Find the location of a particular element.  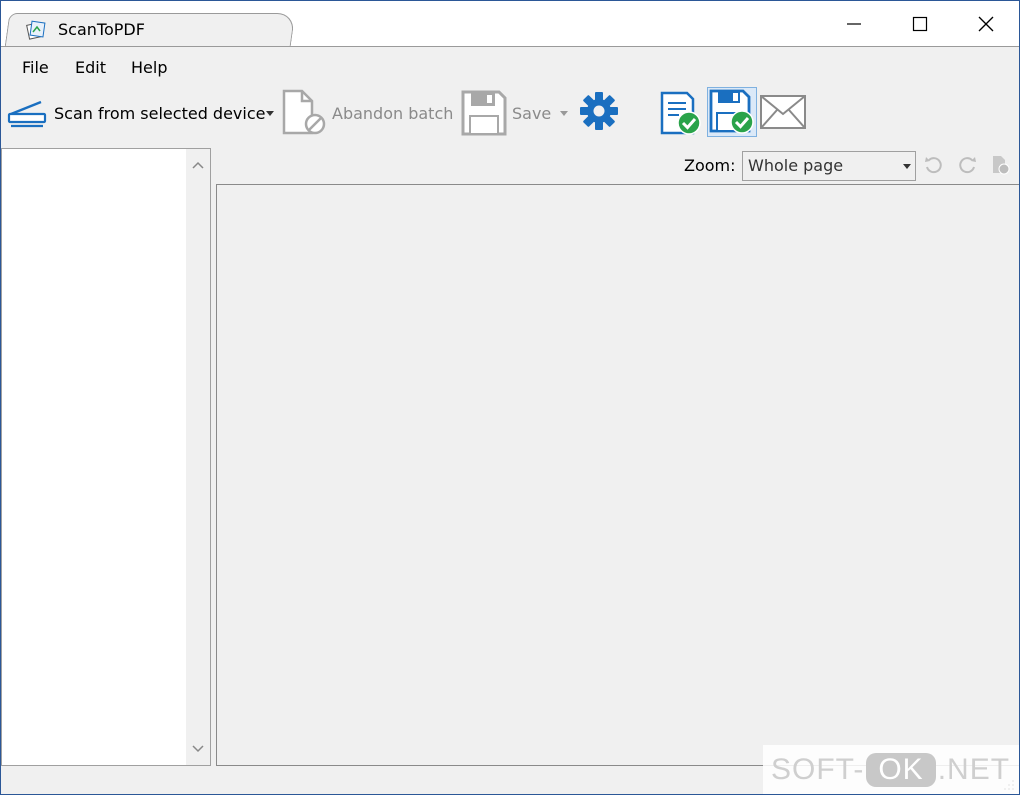

title-bar: ScanToPDF is located at coordinates (510, 24).